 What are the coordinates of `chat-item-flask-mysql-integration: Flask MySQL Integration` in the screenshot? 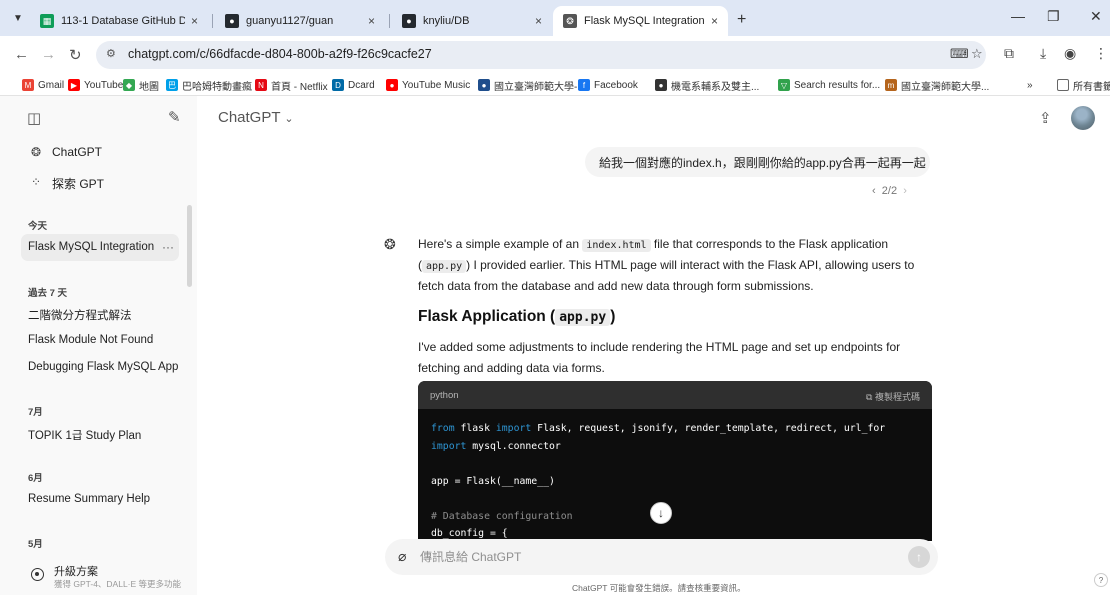 It's located at (91, 247).